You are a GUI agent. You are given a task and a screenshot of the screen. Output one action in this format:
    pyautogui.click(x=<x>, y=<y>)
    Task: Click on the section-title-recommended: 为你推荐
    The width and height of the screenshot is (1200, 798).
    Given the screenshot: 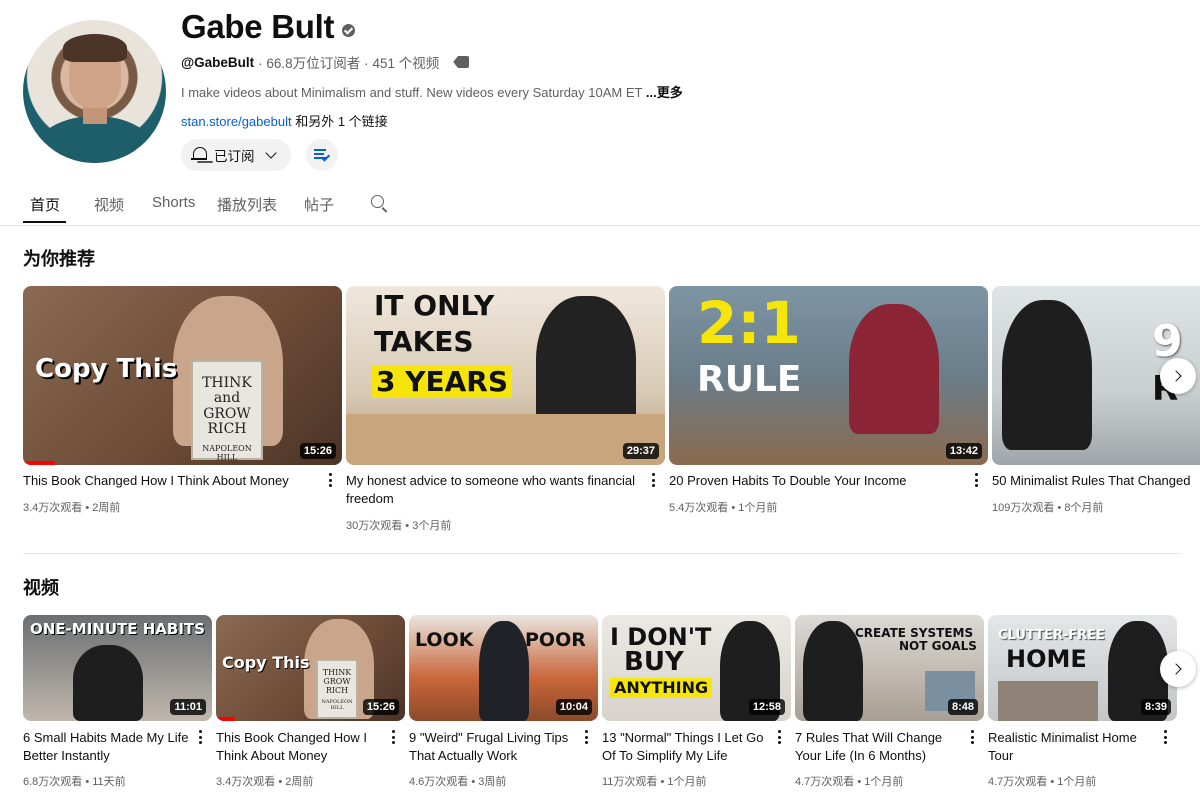 What is the action you would take?
    pyautogui.click(x=59, y=259)
    